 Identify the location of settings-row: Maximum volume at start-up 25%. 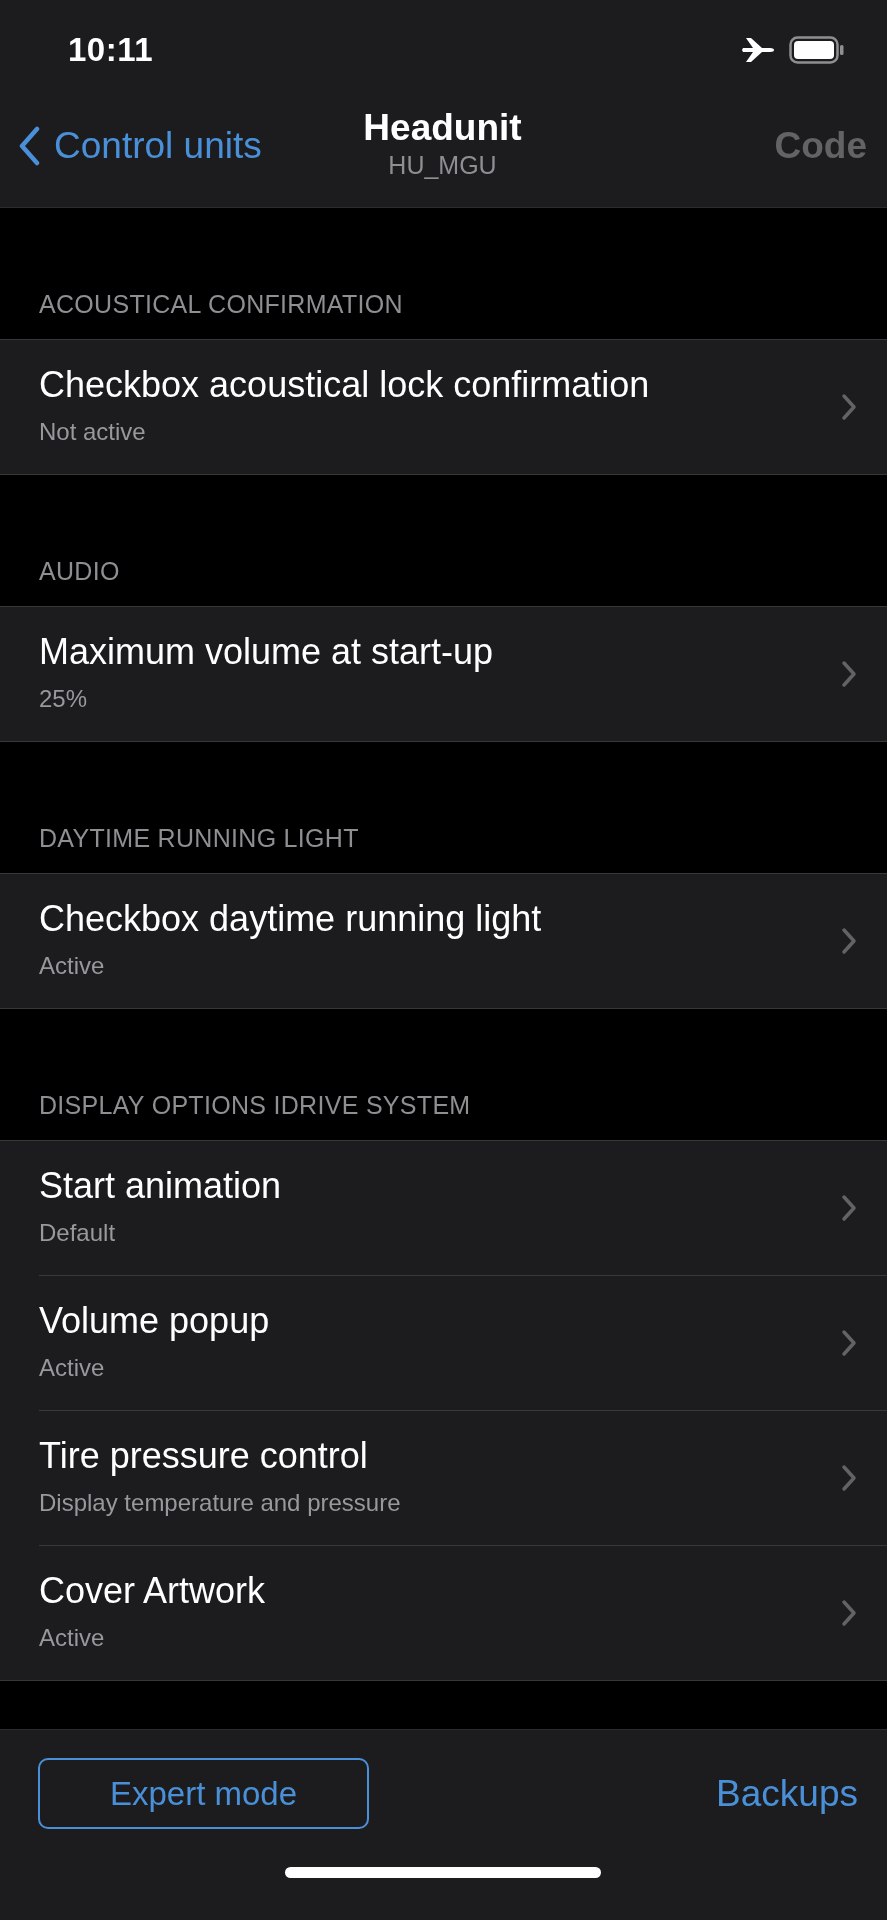
(443, 674).